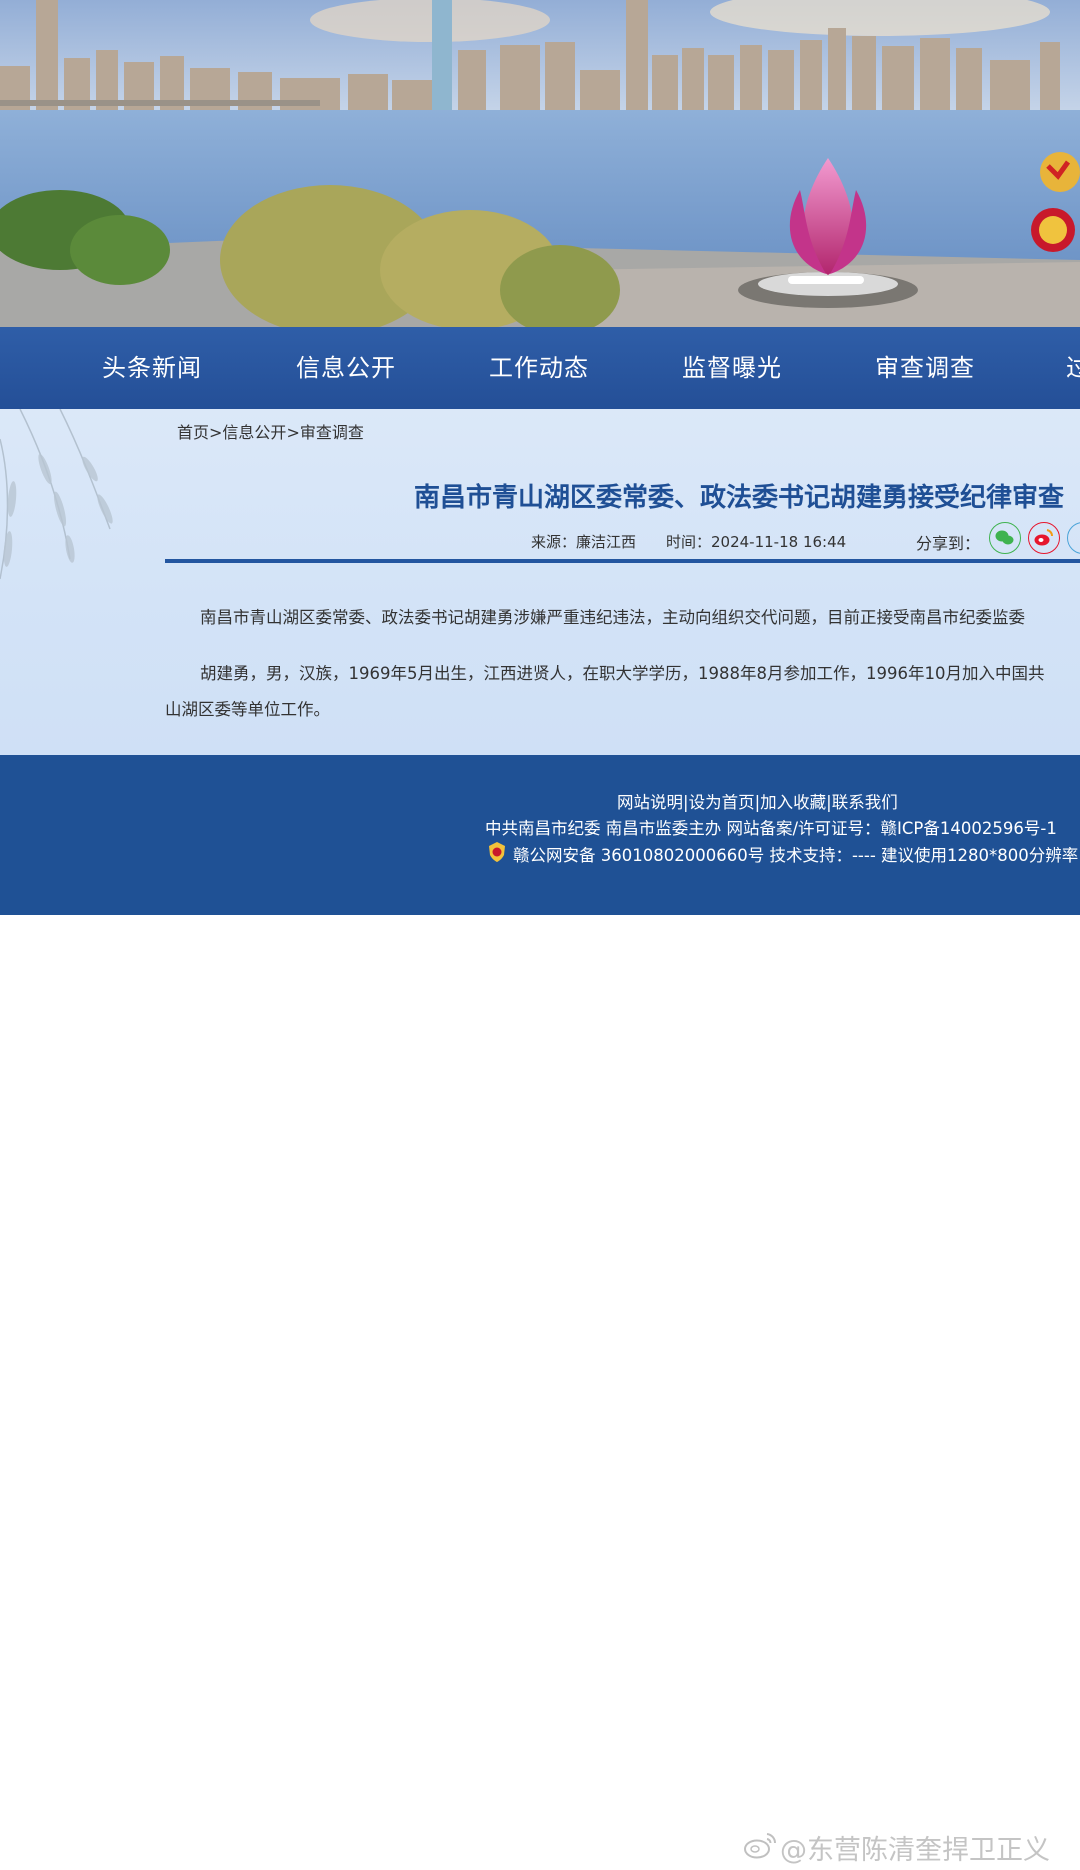 The image size is (1080, 1870). Describe the element at coordinates (497, 852) in the screenshot. I see `police-badge-icon` at that location.